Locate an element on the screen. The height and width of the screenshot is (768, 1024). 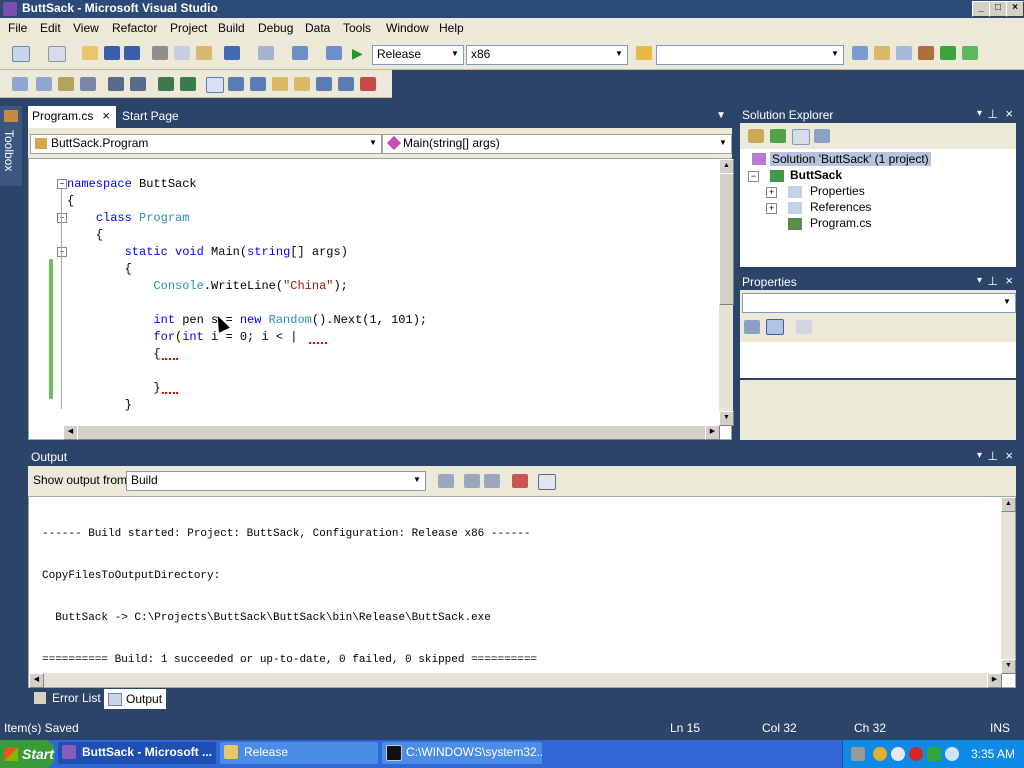
tray-sync-icon is located at coordinates (934, 754).